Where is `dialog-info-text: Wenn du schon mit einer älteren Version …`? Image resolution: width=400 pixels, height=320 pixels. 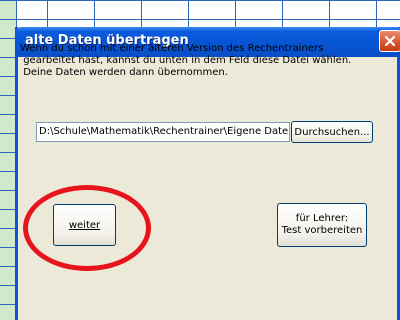
dialog-info-text: Wenn du schon mit einer älteren Version … is located at coordinates (186, 60).